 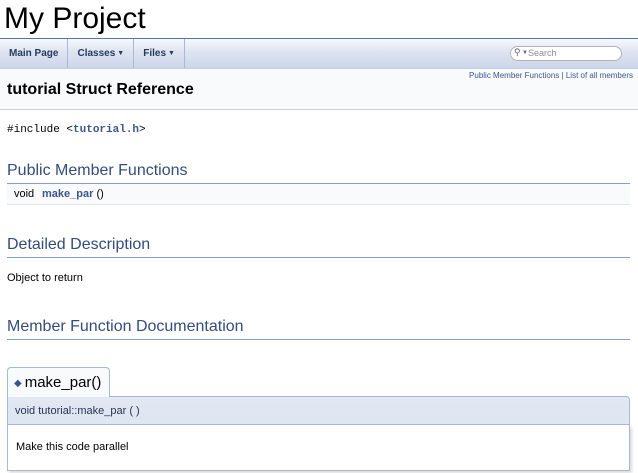 I want to click on page-title: tutorial Struct Reference, so click(x=100, y=89).